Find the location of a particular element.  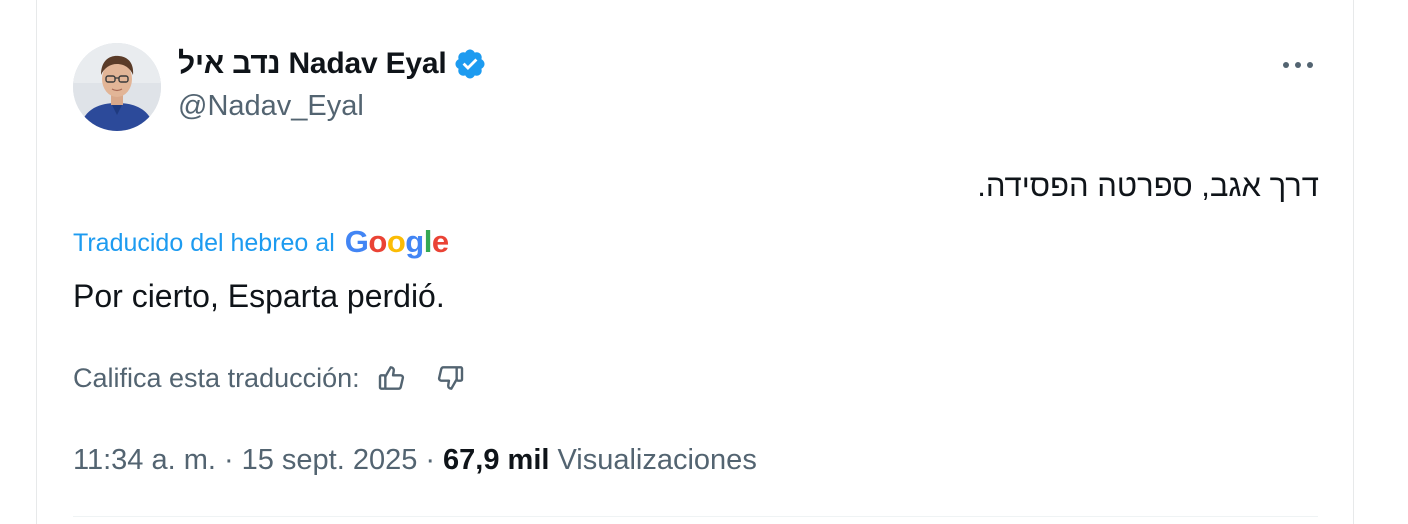

views-label: Visualizaciones is located at coordinates (656, 460).